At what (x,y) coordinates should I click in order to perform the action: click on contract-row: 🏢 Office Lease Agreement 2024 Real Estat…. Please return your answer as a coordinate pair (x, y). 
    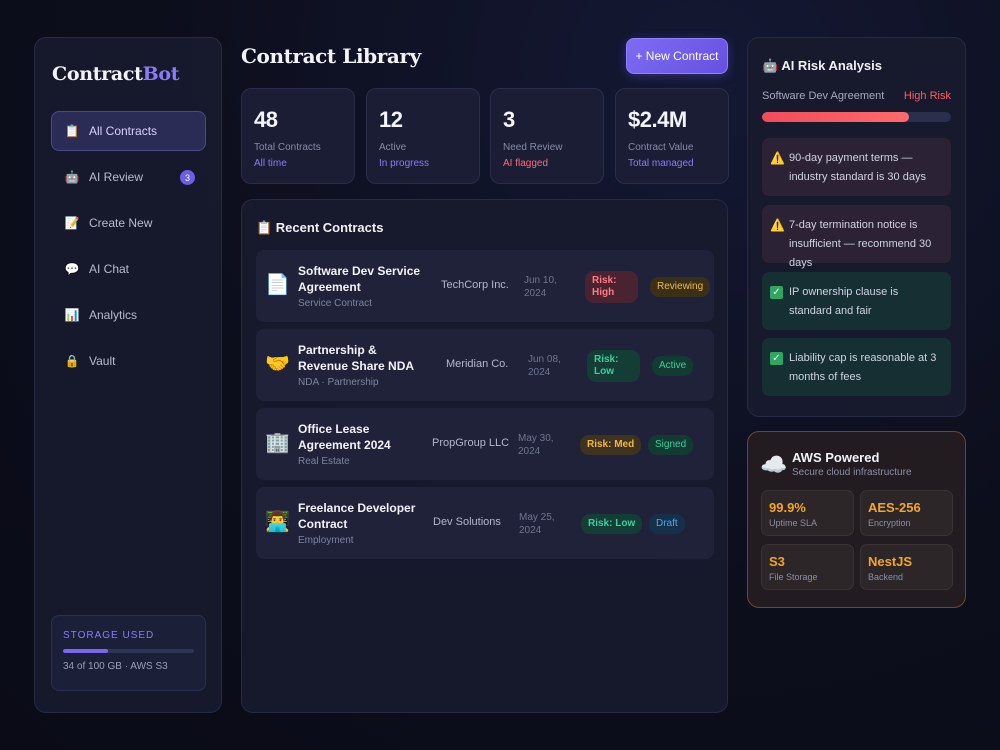
    Looking at the image, I should click on (485, 444).